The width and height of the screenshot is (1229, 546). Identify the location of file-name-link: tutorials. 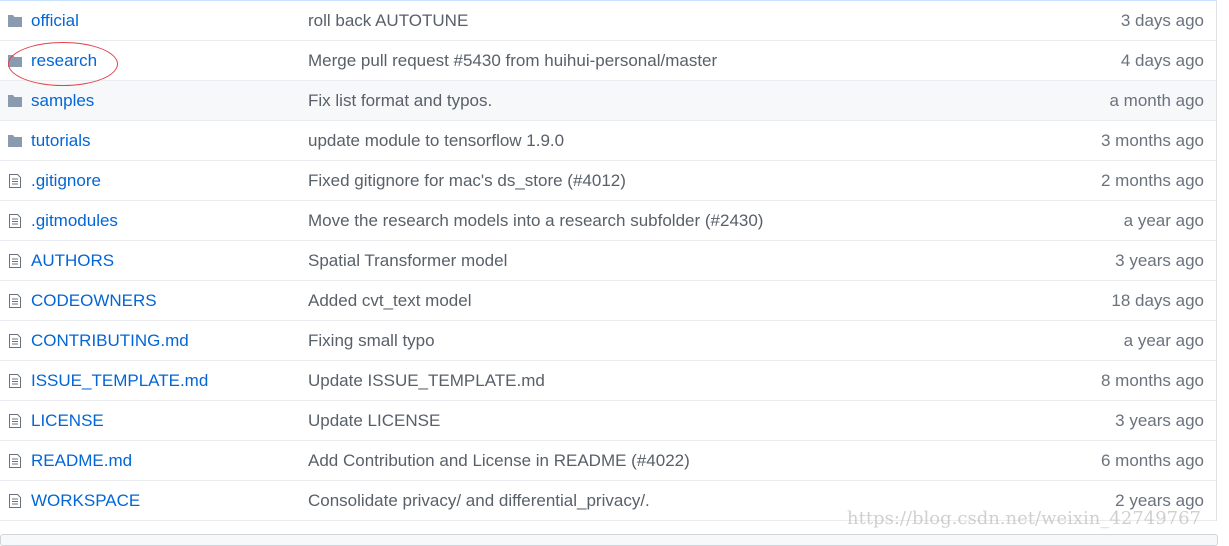
(61, 141).